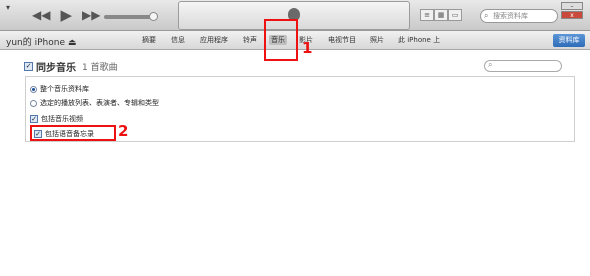 The image size is (590, 276). Describe the element at coordinates (377, 40) in the screenshot. I see `tab-photos: 照片` at that location.